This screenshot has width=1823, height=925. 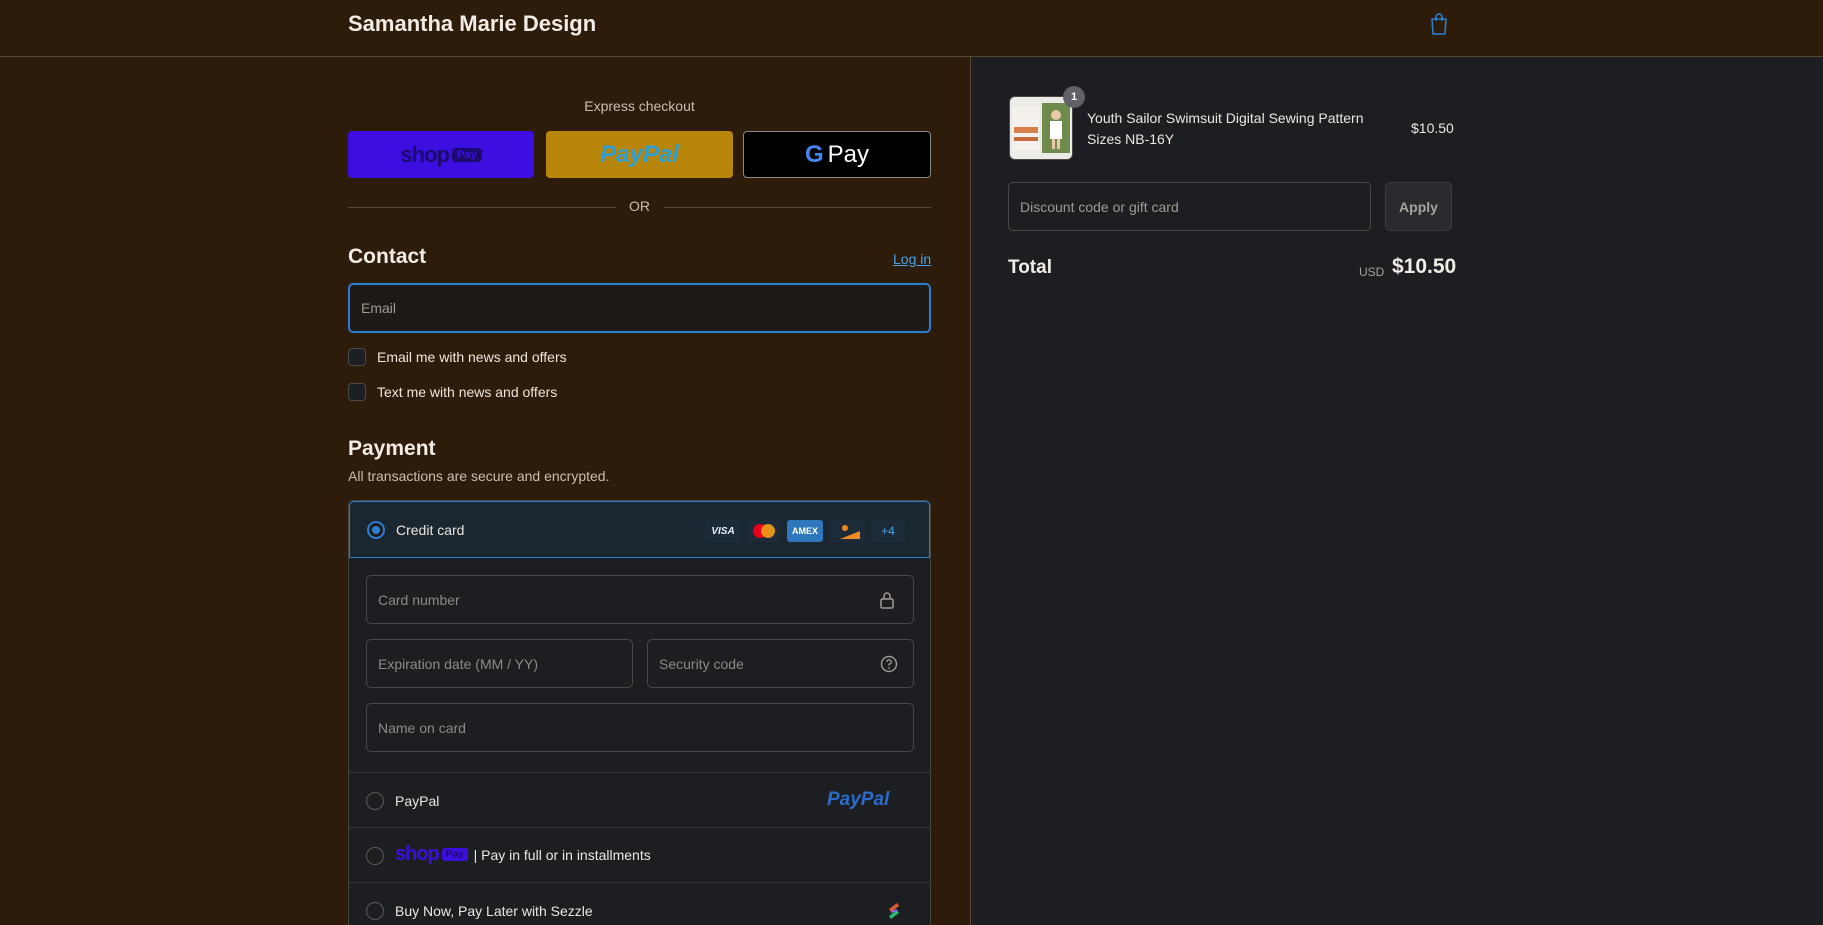 I want to click on contact-title: Contact, so click(x=387, y=256).